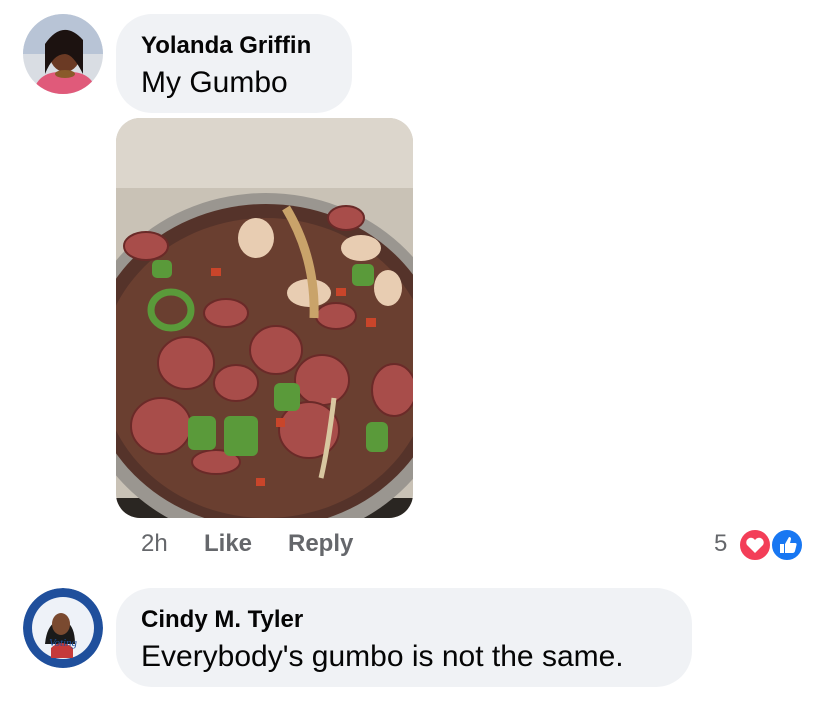  I want to click on love-reaction-icon, so click(755, 545).